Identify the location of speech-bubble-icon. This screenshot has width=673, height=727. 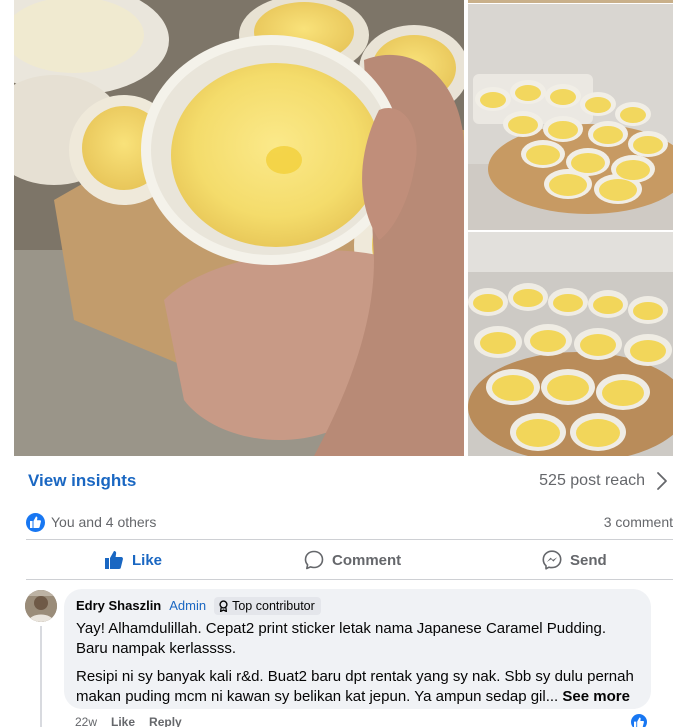
(314, 560).